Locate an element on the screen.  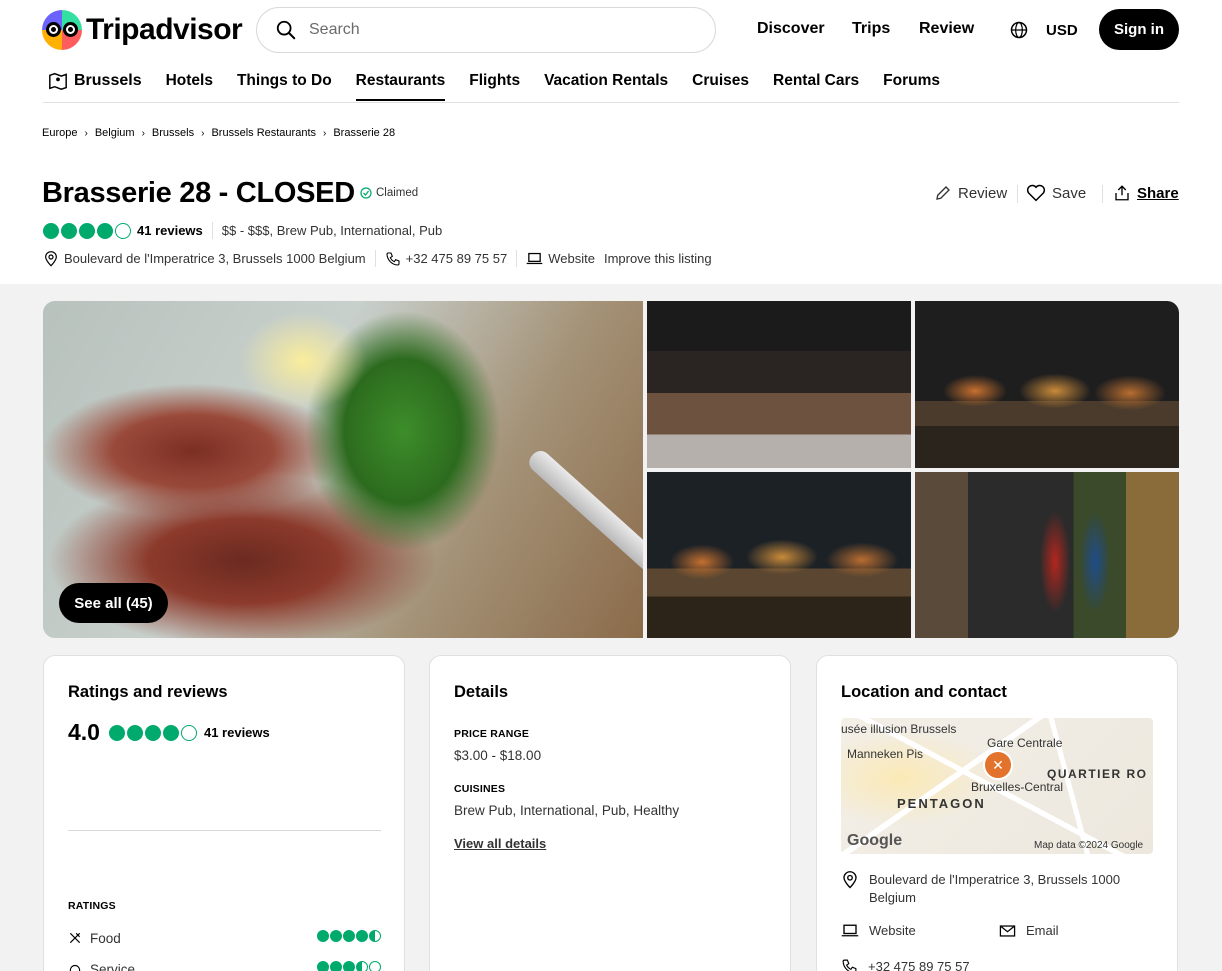
tripadvisor-logo: Tripadvisor is located at coordinates (142, 30).